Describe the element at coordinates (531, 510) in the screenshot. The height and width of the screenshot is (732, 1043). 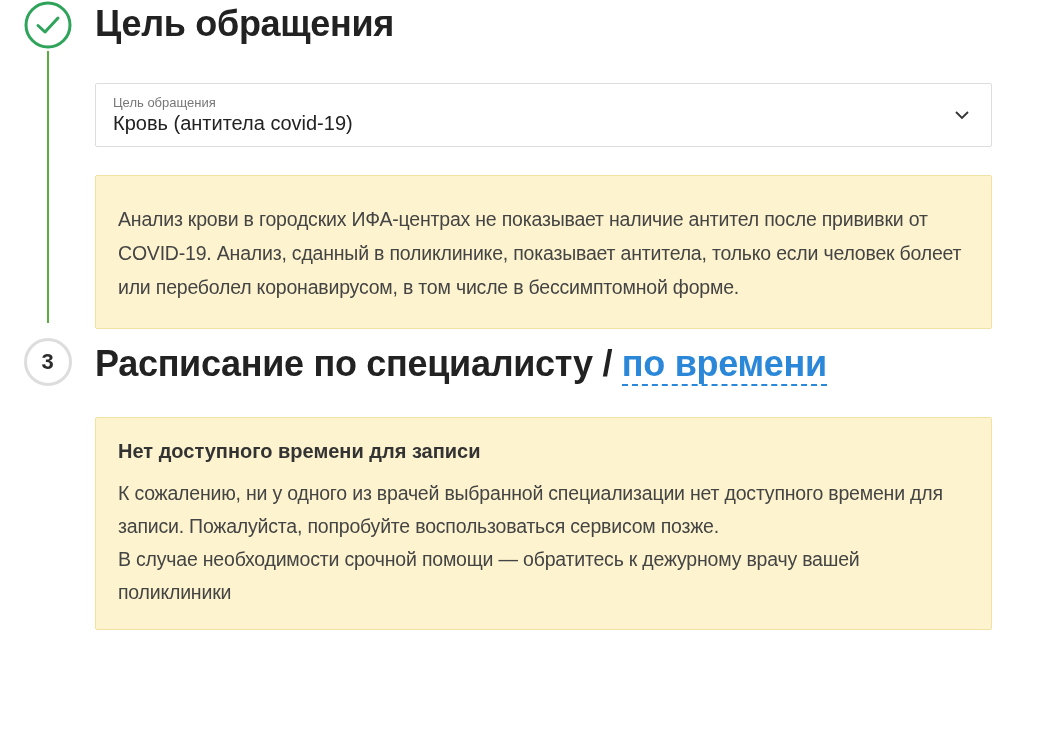
I see `notice-text: К сожалению, ни у одного из врачей выбранной специализации нет доступного времени для записи. Пожалуйста, попробуйте воспользоваться сервисом позже.` at that location.